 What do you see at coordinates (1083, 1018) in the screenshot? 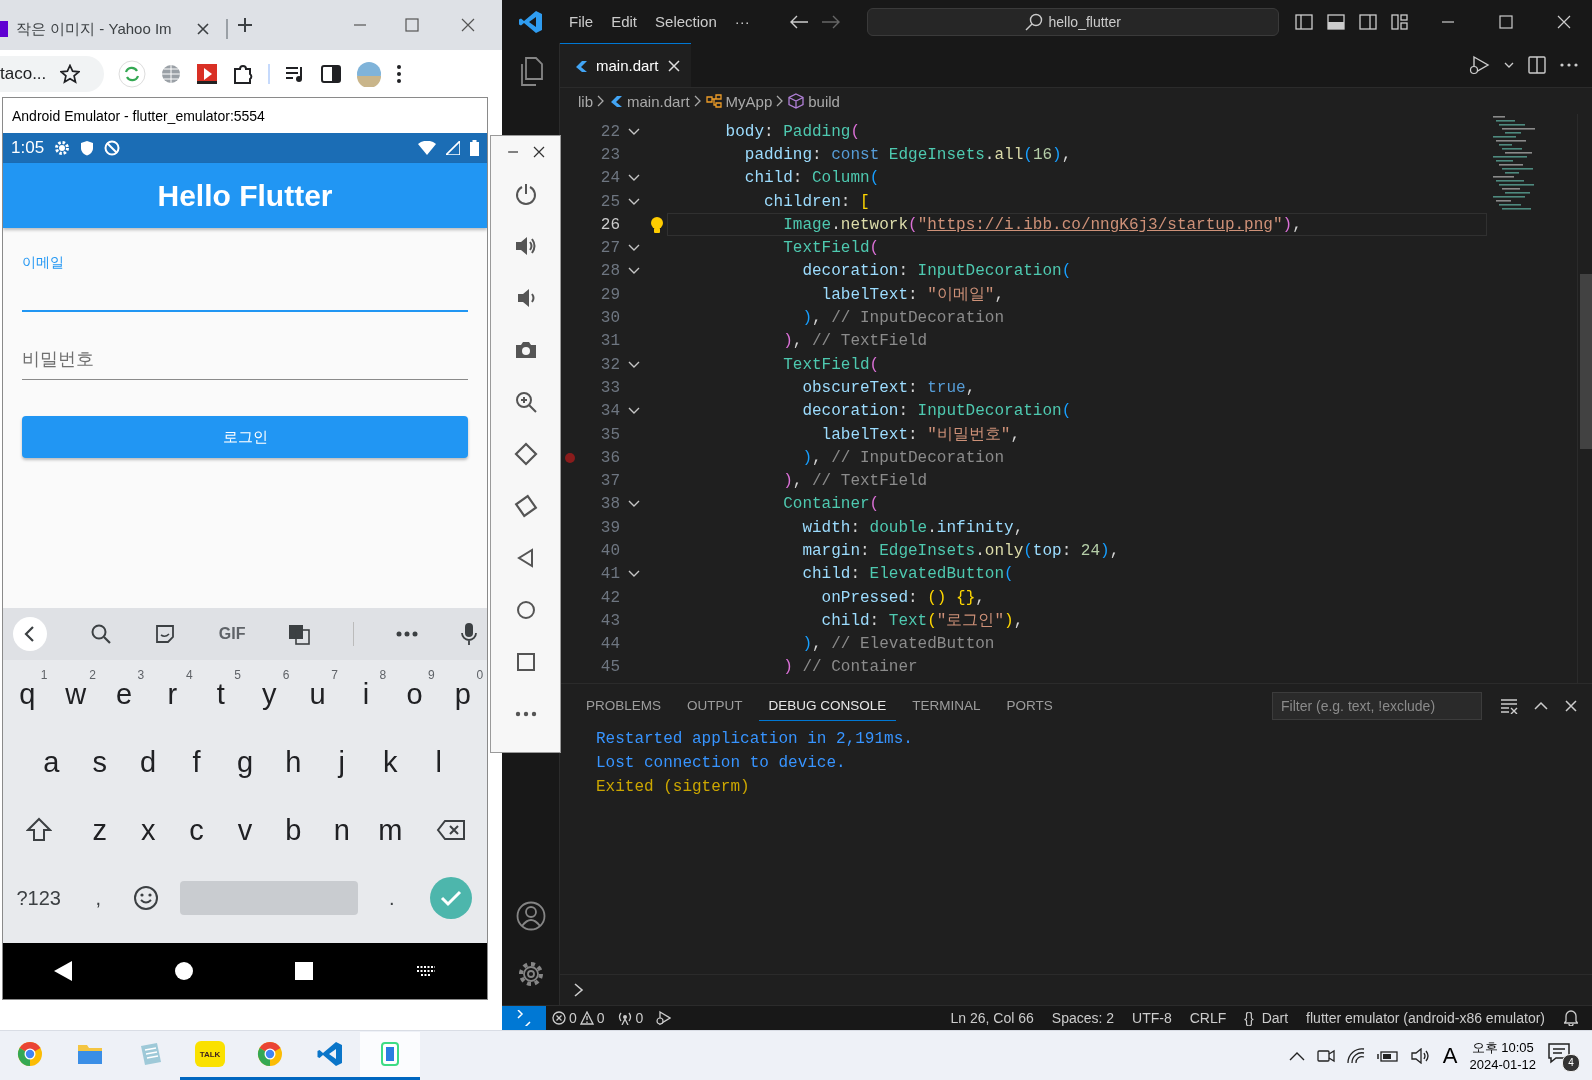
I see `status-item: Spaces: 2` at bounding box center [1083, 1018].